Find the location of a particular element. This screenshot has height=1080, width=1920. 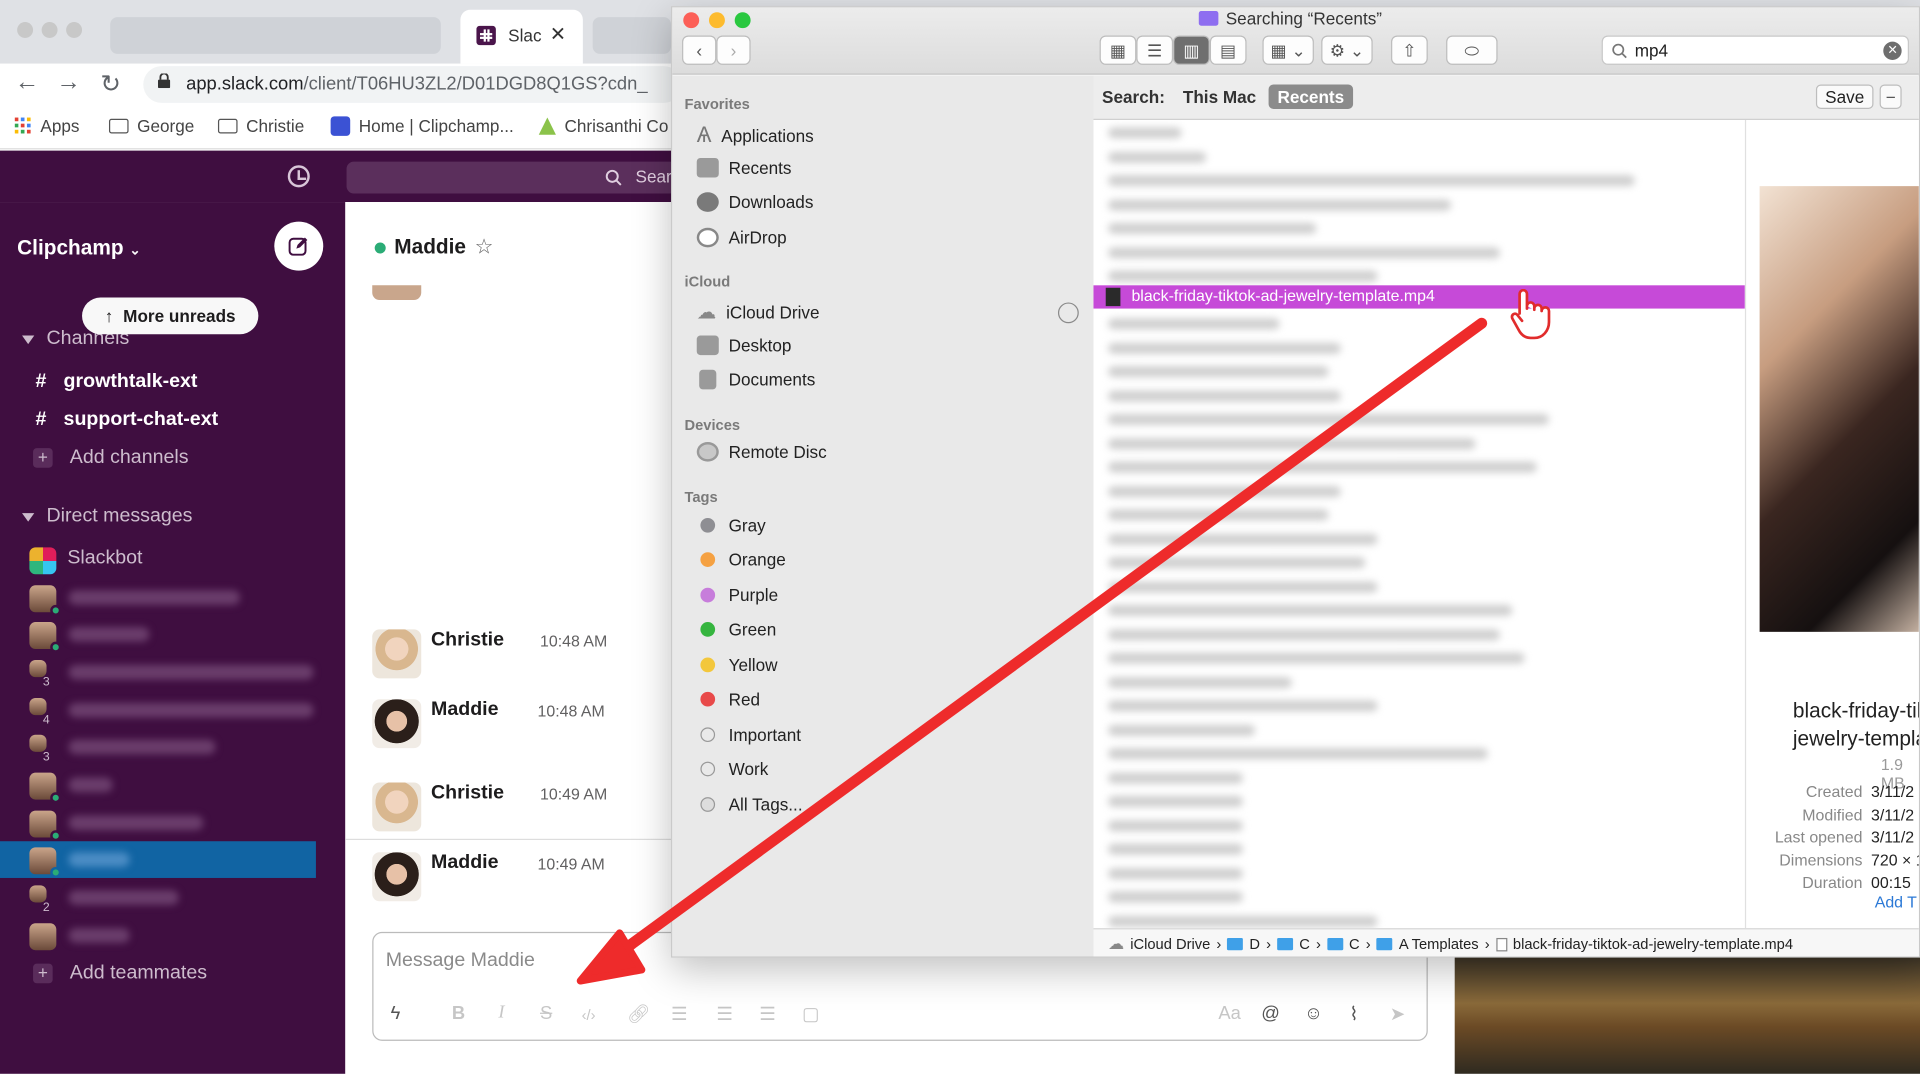

channel-header: Maddie ☆ is located at coordinates (434, 247).